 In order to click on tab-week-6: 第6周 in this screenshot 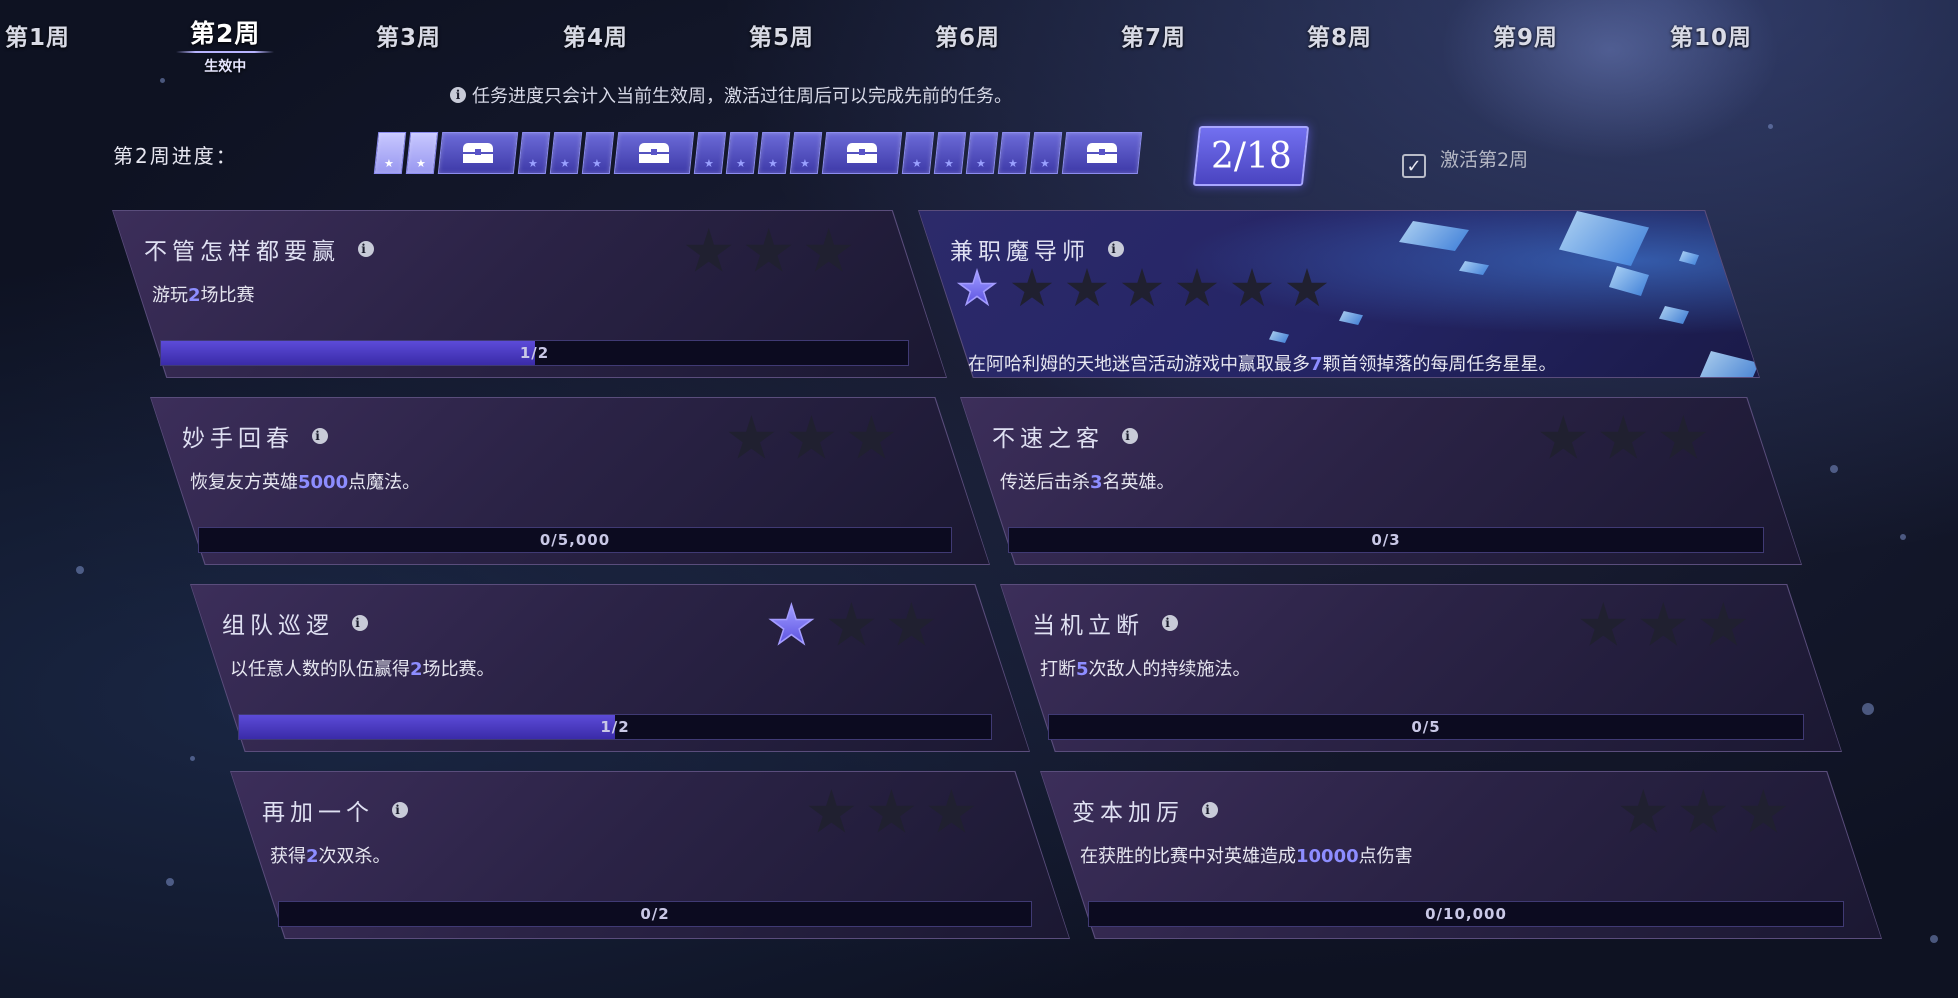, I will do `click(967, 35)`.